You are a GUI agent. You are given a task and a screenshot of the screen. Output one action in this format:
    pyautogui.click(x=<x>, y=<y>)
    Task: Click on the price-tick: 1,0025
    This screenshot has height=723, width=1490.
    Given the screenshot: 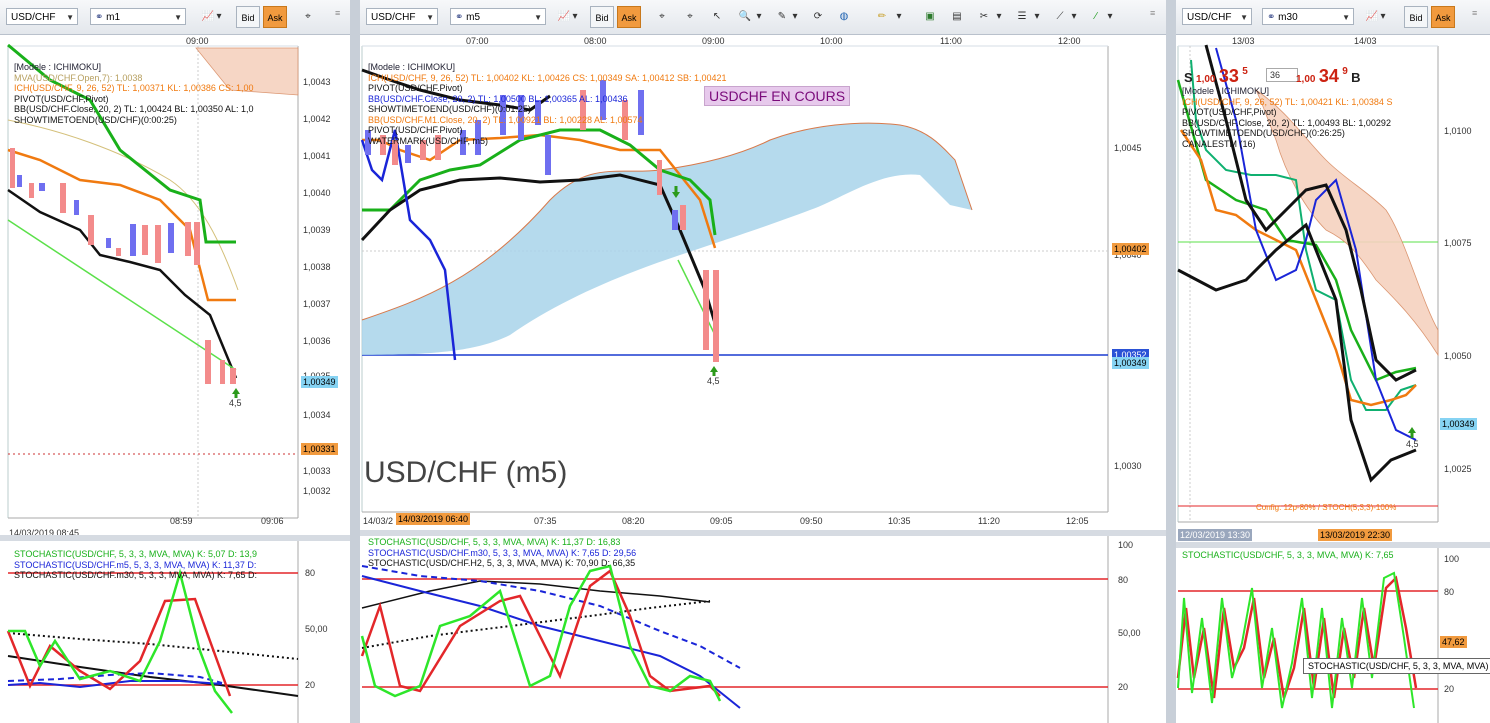 What is the action you would take?
    pyautogui.click(x=1458, y=469)
    